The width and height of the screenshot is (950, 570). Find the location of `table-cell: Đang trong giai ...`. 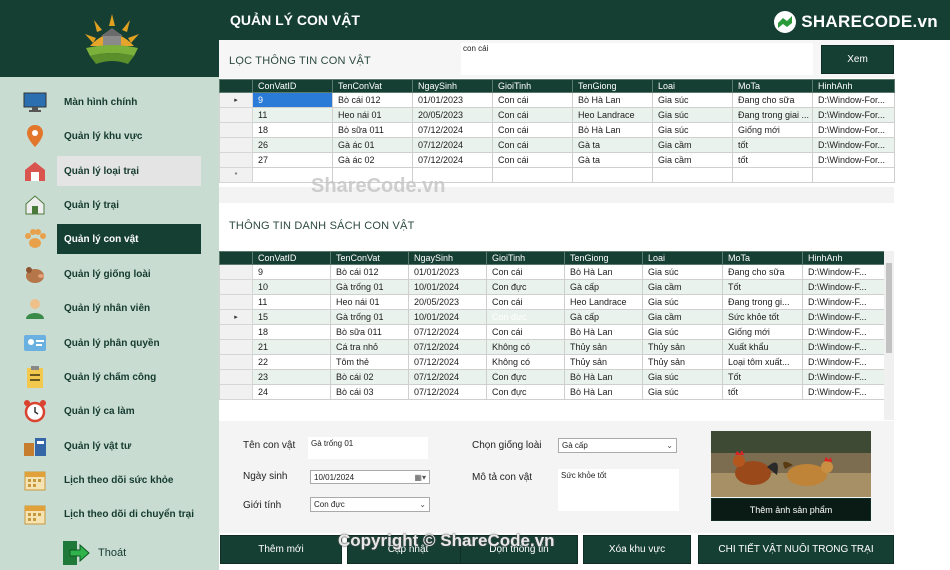

table-cell: Đang trong giai ... is located at coordinates (772, 115).